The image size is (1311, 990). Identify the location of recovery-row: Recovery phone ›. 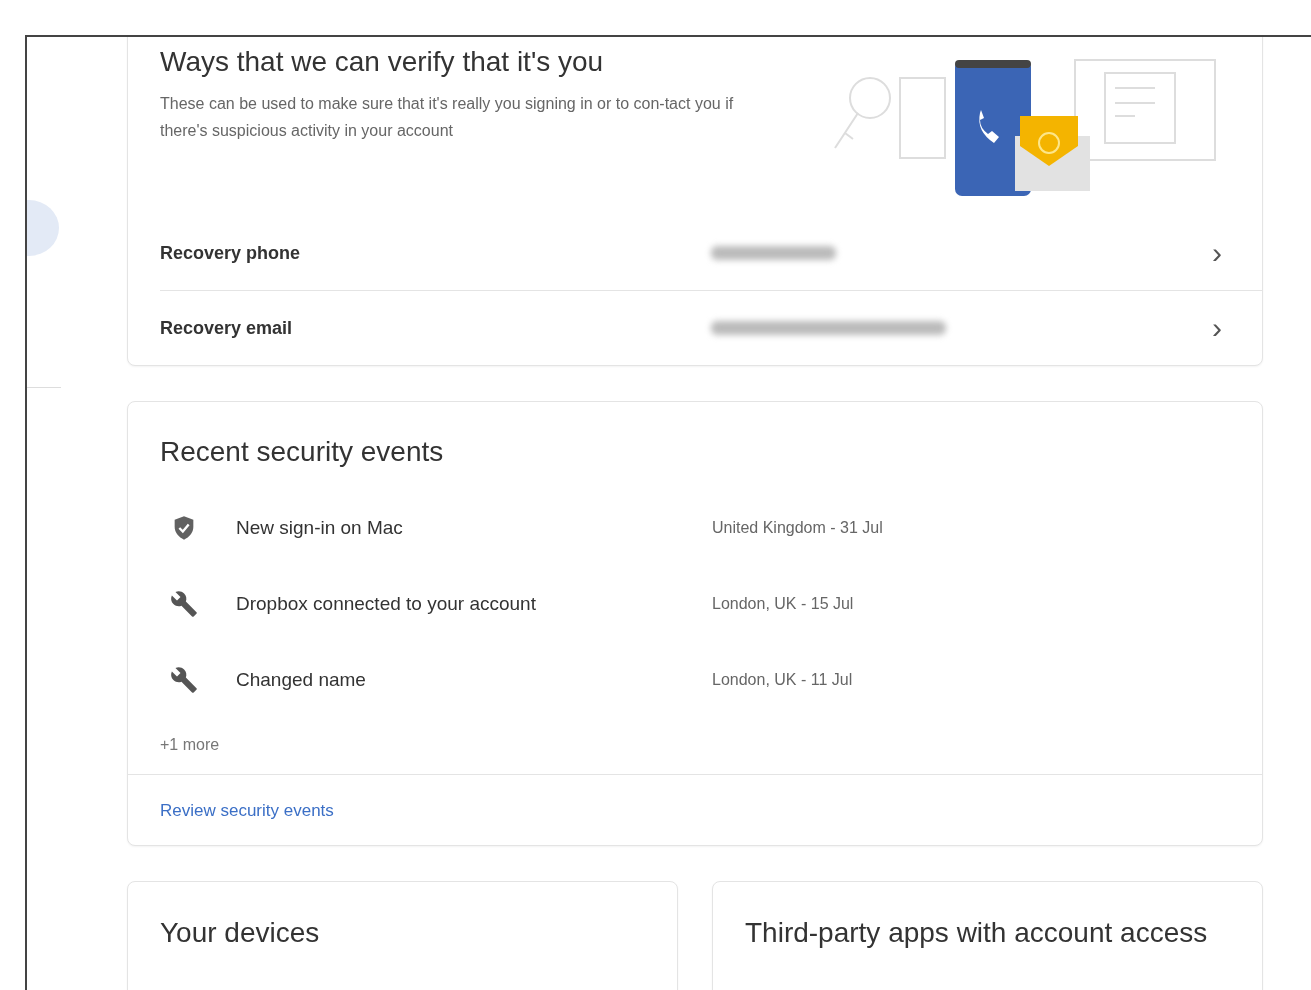
(711, 253).